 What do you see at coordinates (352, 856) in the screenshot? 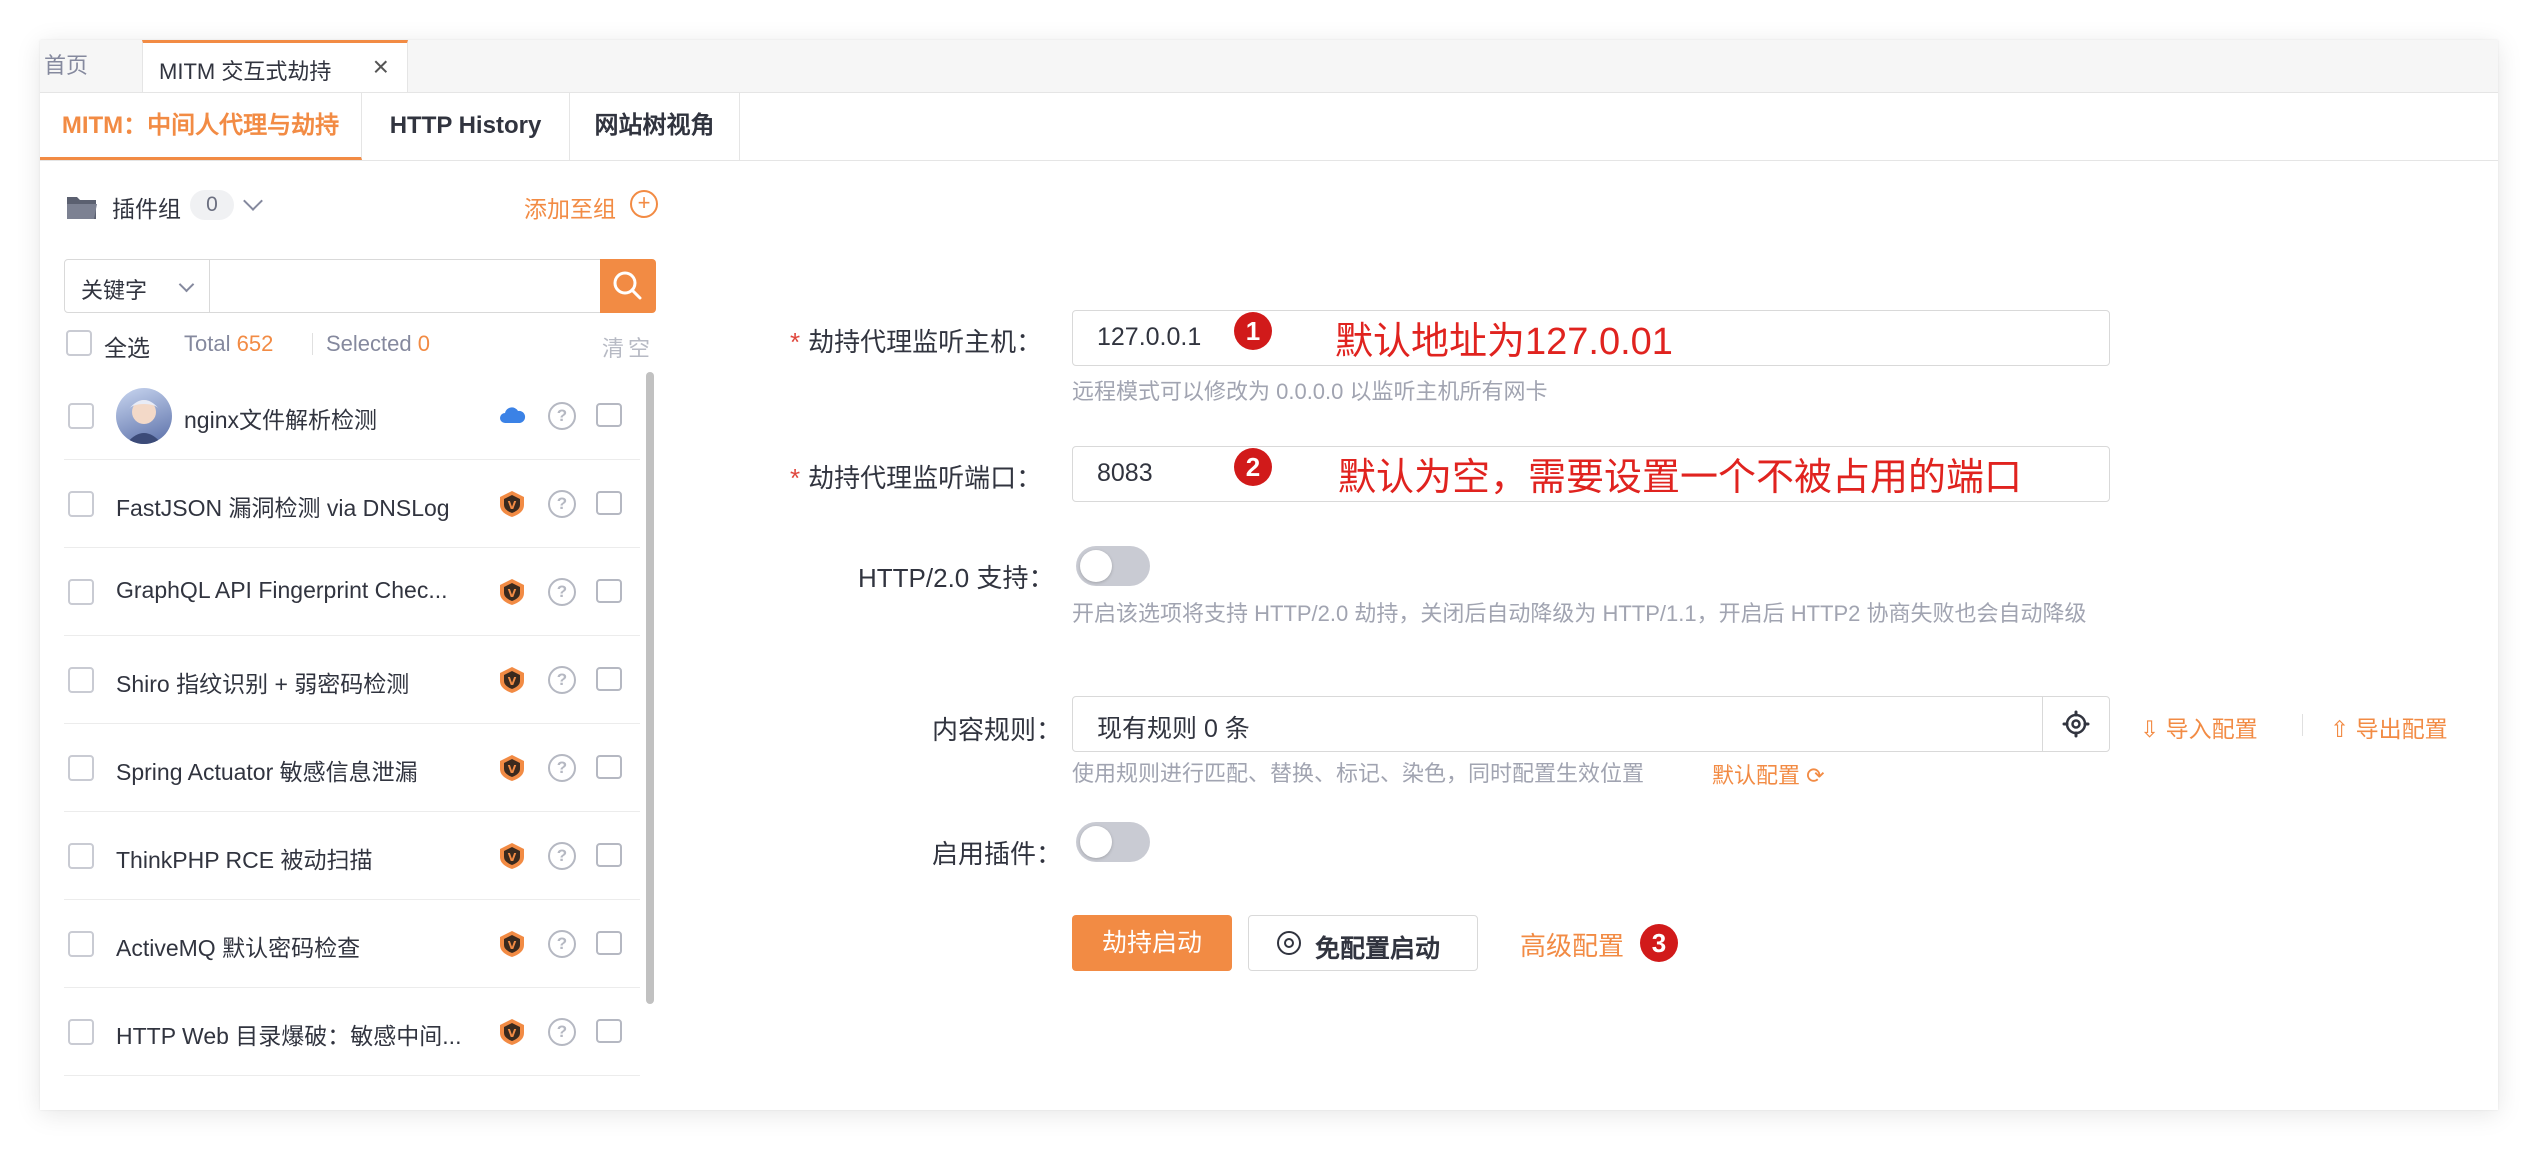
I see `list-item: ThinkPHP RCE 被动扫描 V ?` at bounding box center [352, 856].